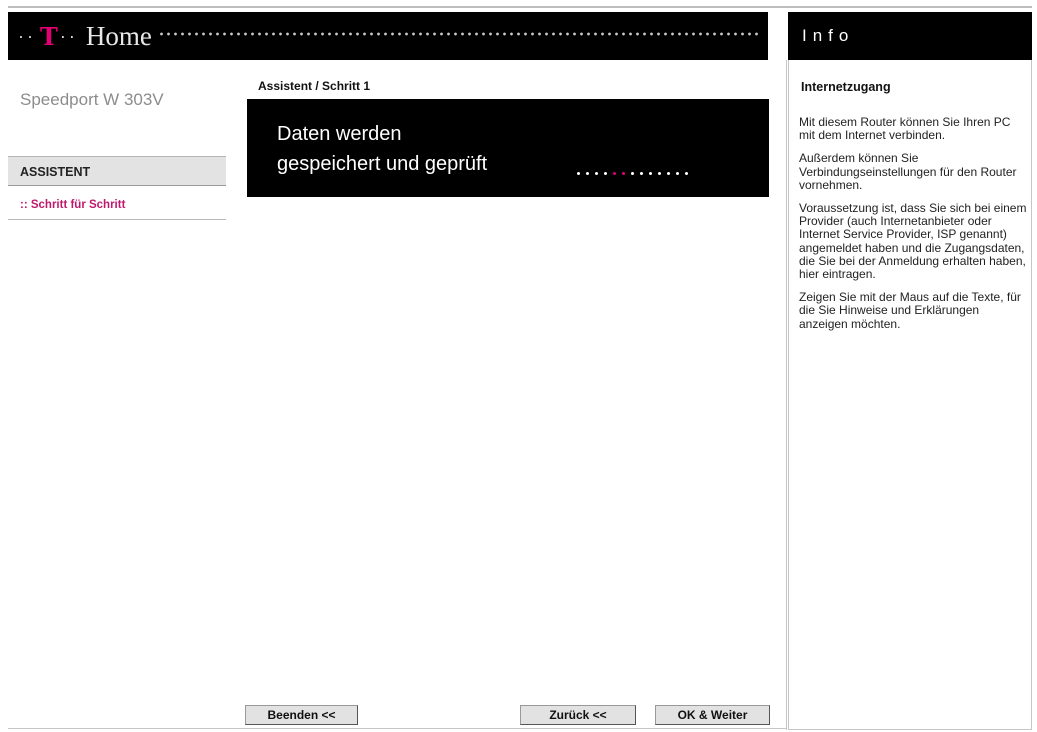 The width and height of the screenshot is (1037, 732). I want to click on content-divider, so click(786, 395).